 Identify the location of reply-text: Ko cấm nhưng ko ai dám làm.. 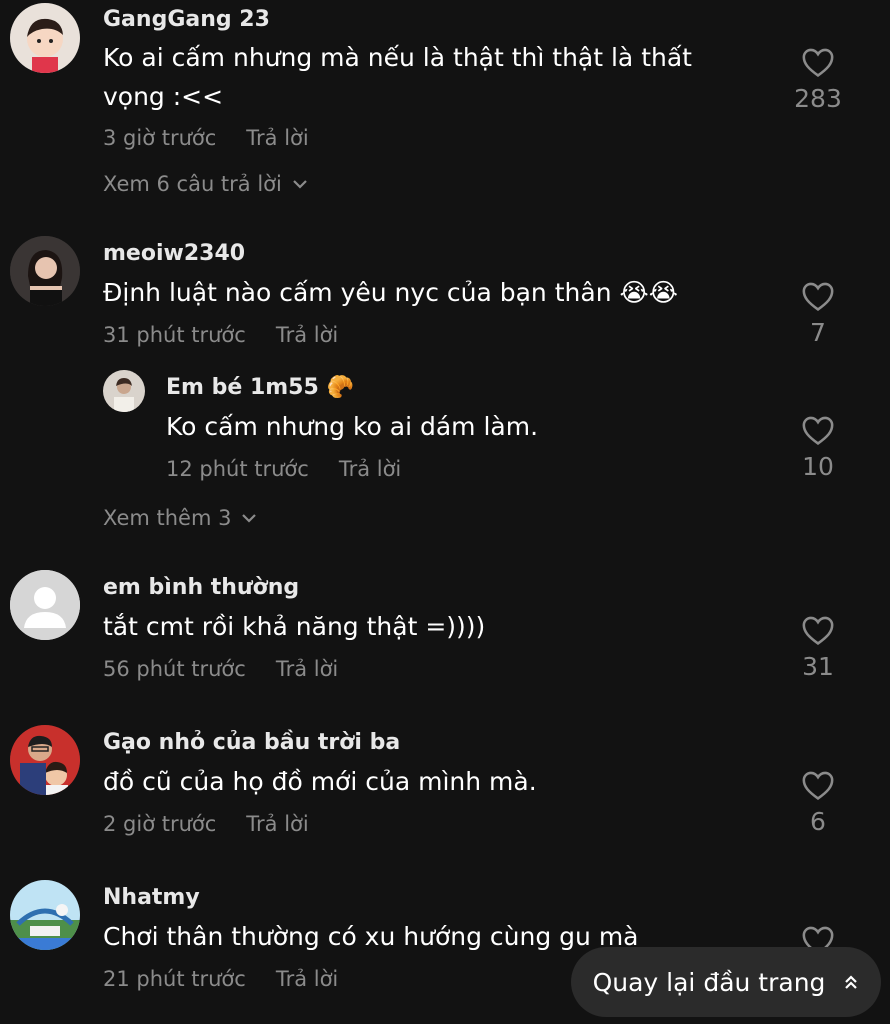
(352, 426).